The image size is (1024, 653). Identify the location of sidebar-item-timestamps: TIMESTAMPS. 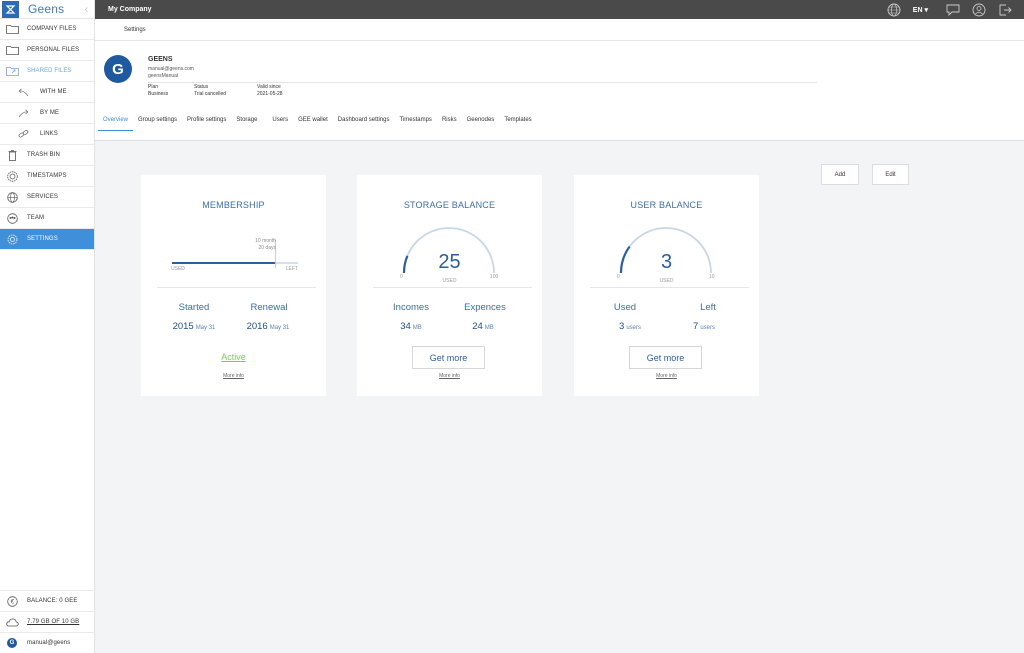
(47, 176).